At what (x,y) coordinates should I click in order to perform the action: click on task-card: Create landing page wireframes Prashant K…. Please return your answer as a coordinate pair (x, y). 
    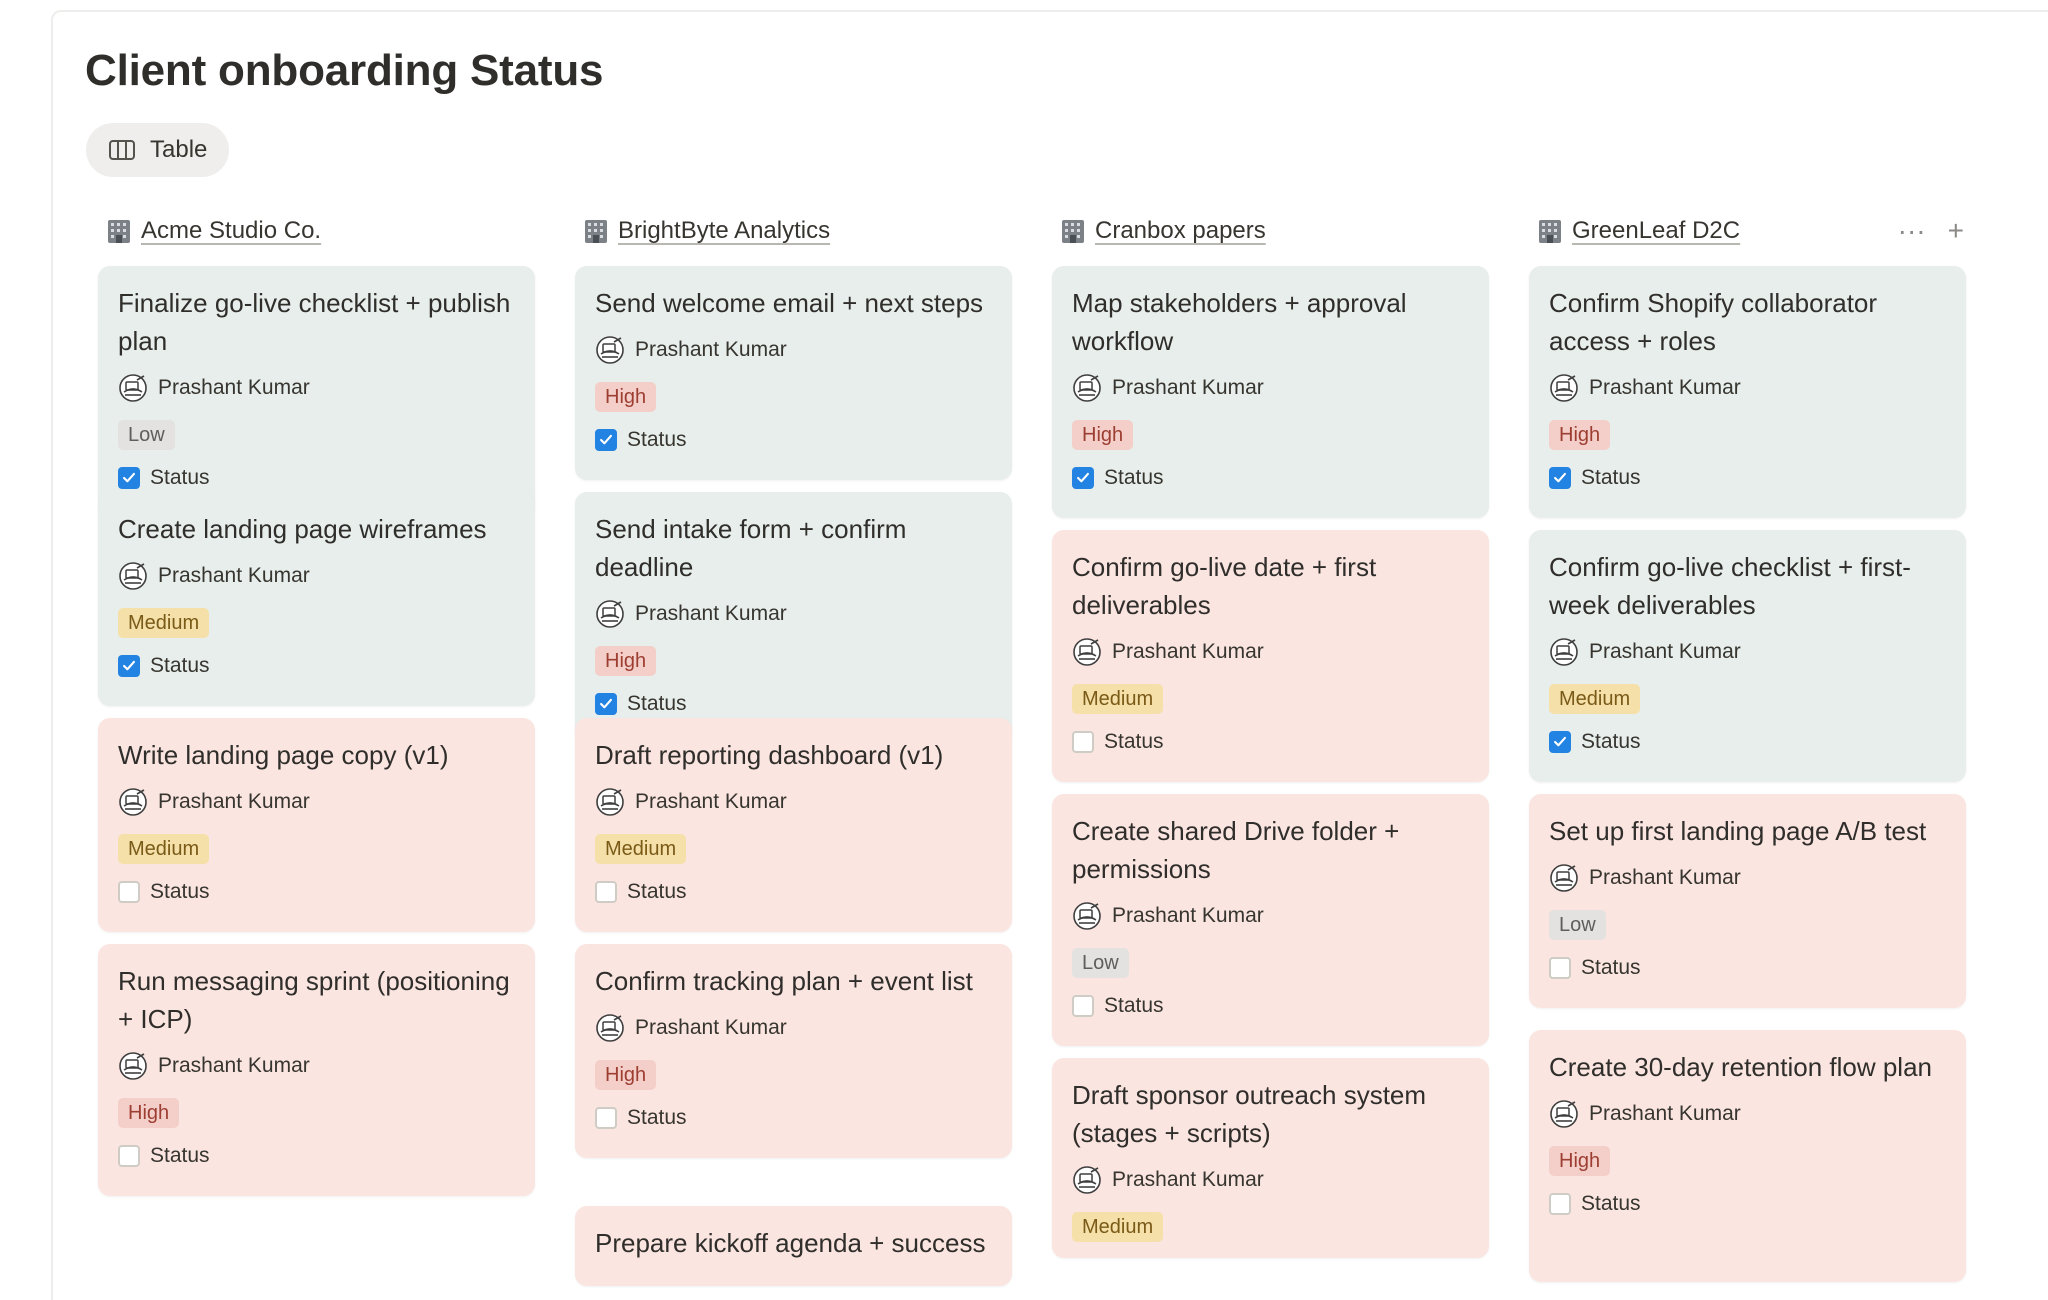
    Looking at the image, I should click on (316, 599).